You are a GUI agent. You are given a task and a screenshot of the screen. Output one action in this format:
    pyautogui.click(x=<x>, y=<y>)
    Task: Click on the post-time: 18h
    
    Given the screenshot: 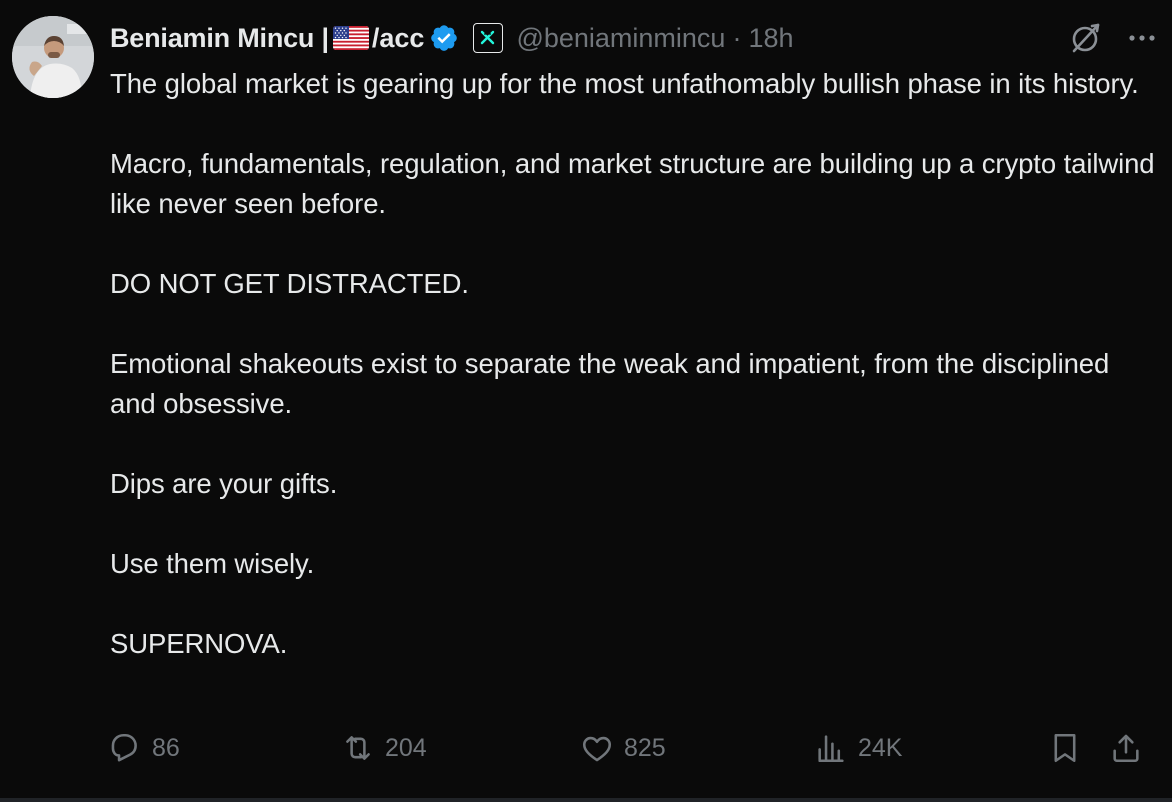 What is the action you would take?
    pyautogui.click(x=770, y=38)
    